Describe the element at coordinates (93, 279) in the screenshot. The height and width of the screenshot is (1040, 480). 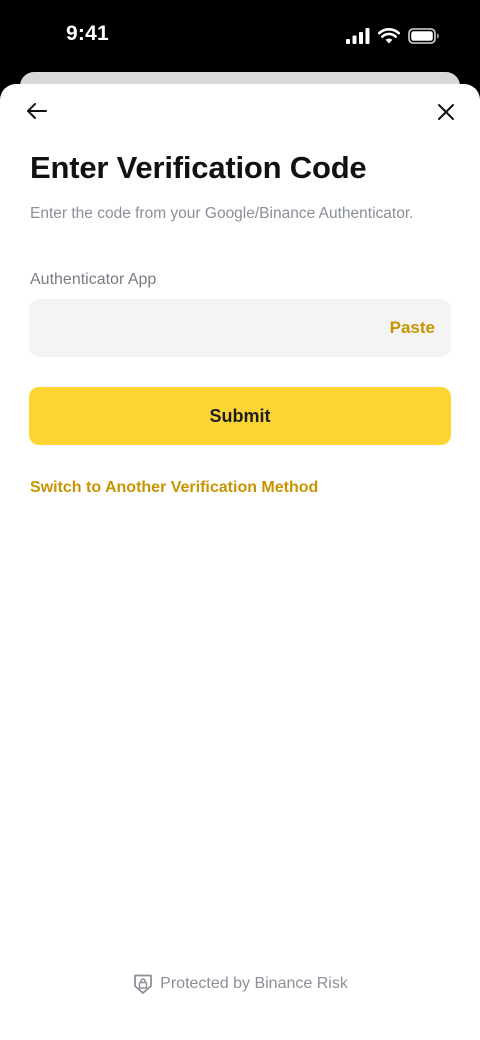
I see `authenticator-field-label: Authenticator App` at that location.